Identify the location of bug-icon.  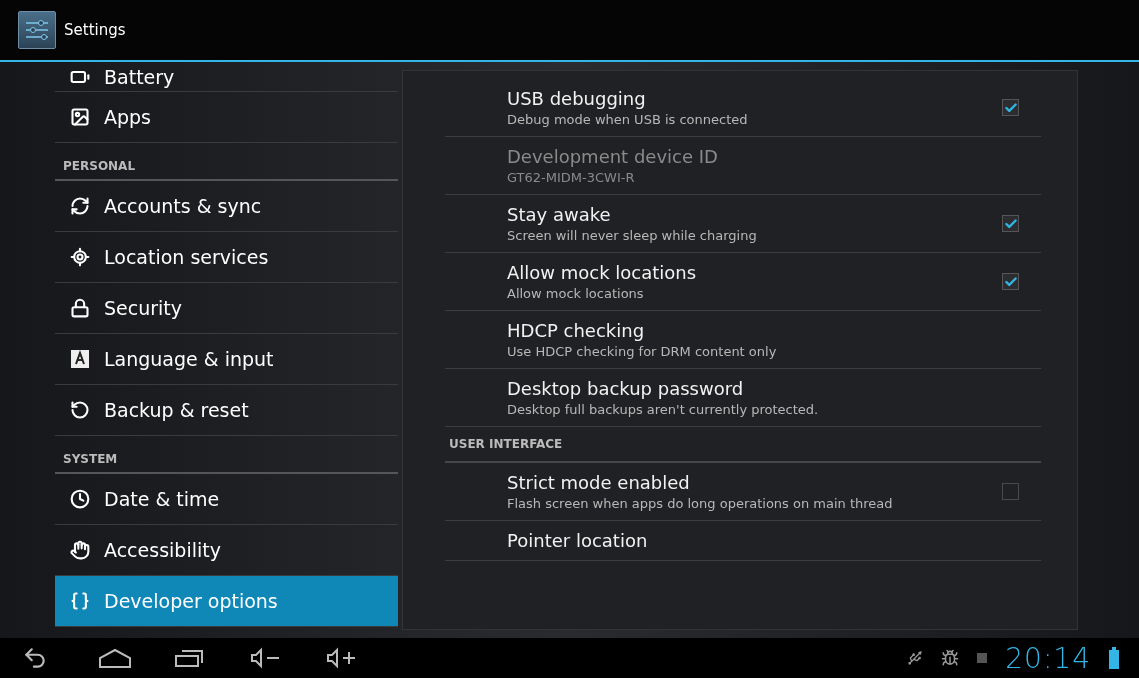
(950, 658).